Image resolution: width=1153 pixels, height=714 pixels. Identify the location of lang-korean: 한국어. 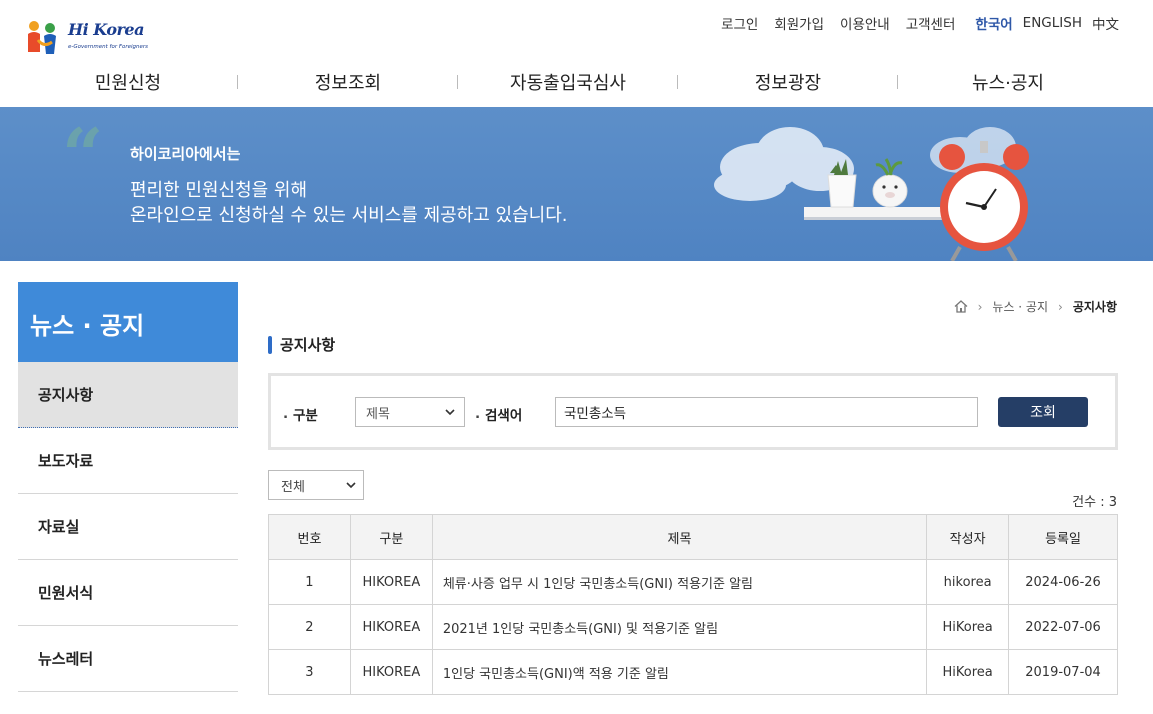
(993, 23).